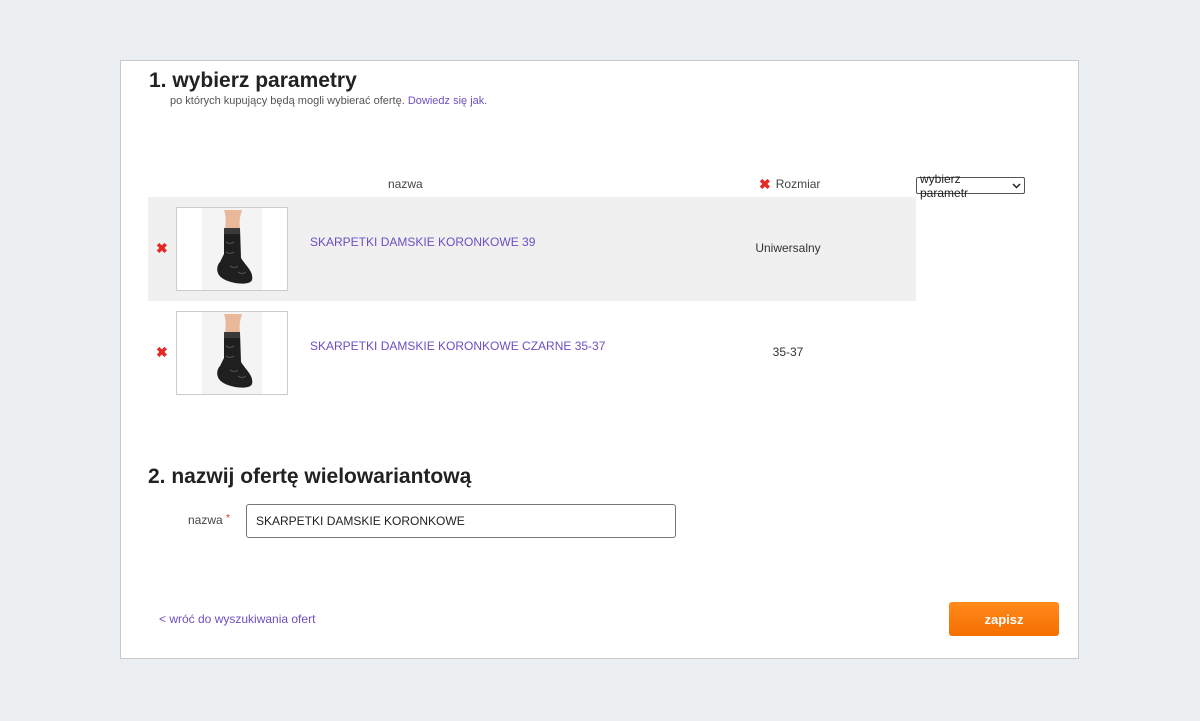 This screenshot has width=1200, height=721. Describe the element at coordinates (1004, 619) in the screenshot. I see `save-button: zapisz` at that location.